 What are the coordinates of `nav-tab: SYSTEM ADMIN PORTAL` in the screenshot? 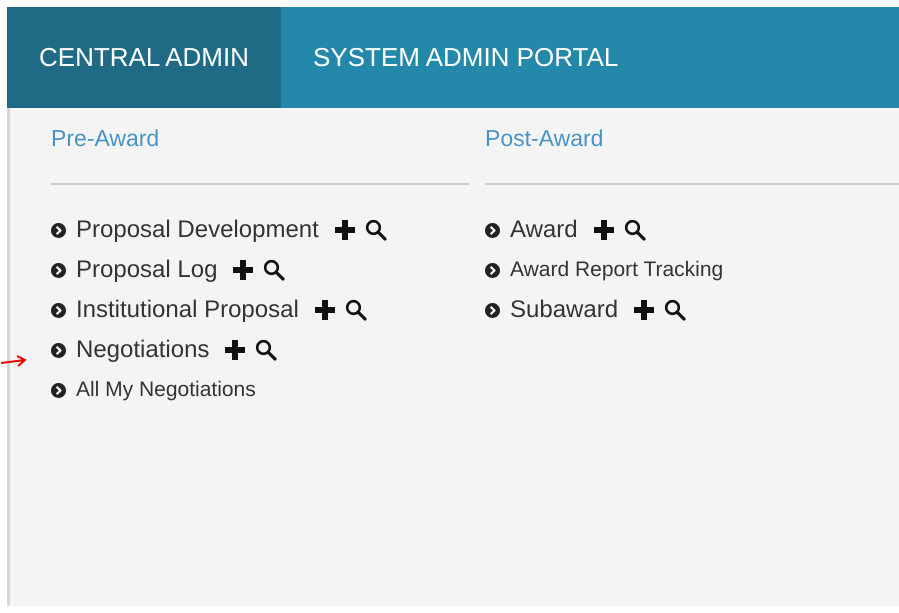 It's located at (465, 57).